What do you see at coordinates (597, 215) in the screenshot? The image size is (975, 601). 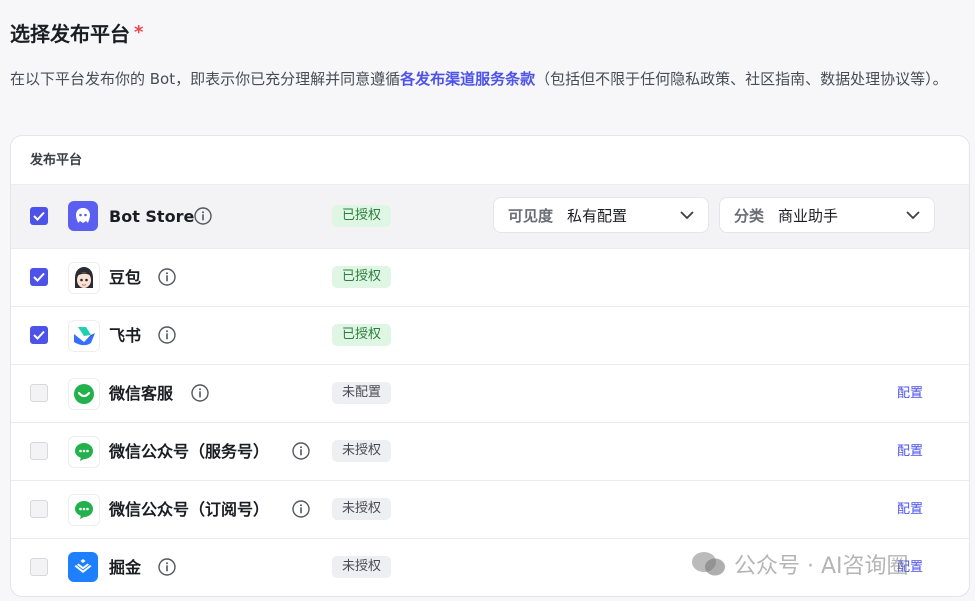 I see `visibility-value: 私有配置` at bounding box center [597, 215].